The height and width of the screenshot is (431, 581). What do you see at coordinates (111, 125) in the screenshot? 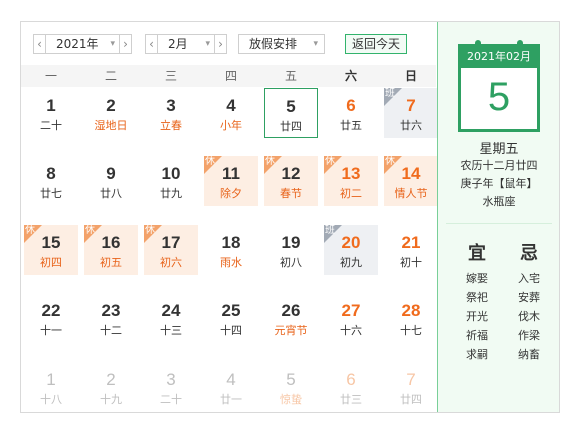
I see `lunar-label: 湿地日` at bounding box center [111, 125].